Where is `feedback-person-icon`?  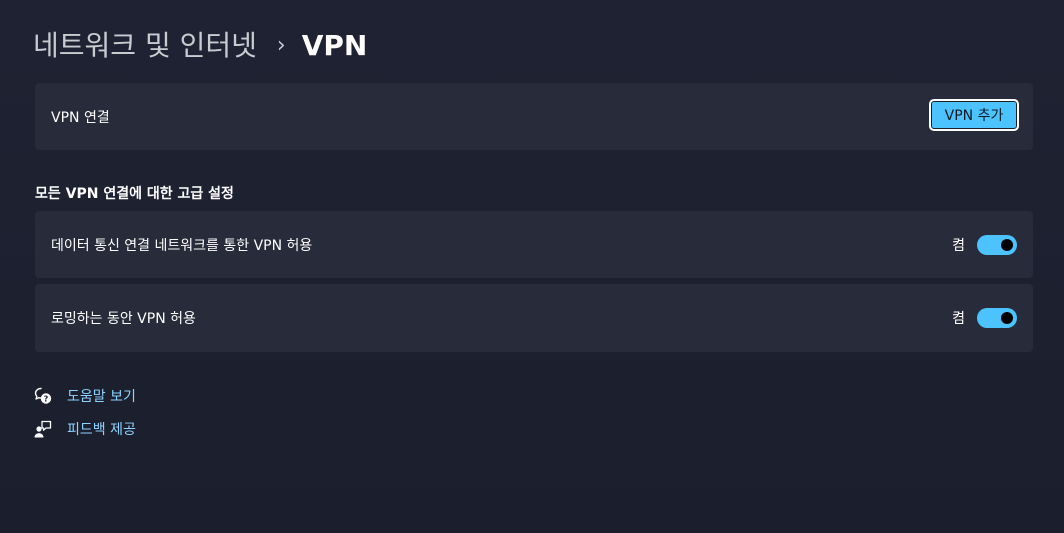
feedback-person-icon is located at coordinates (43, 429).